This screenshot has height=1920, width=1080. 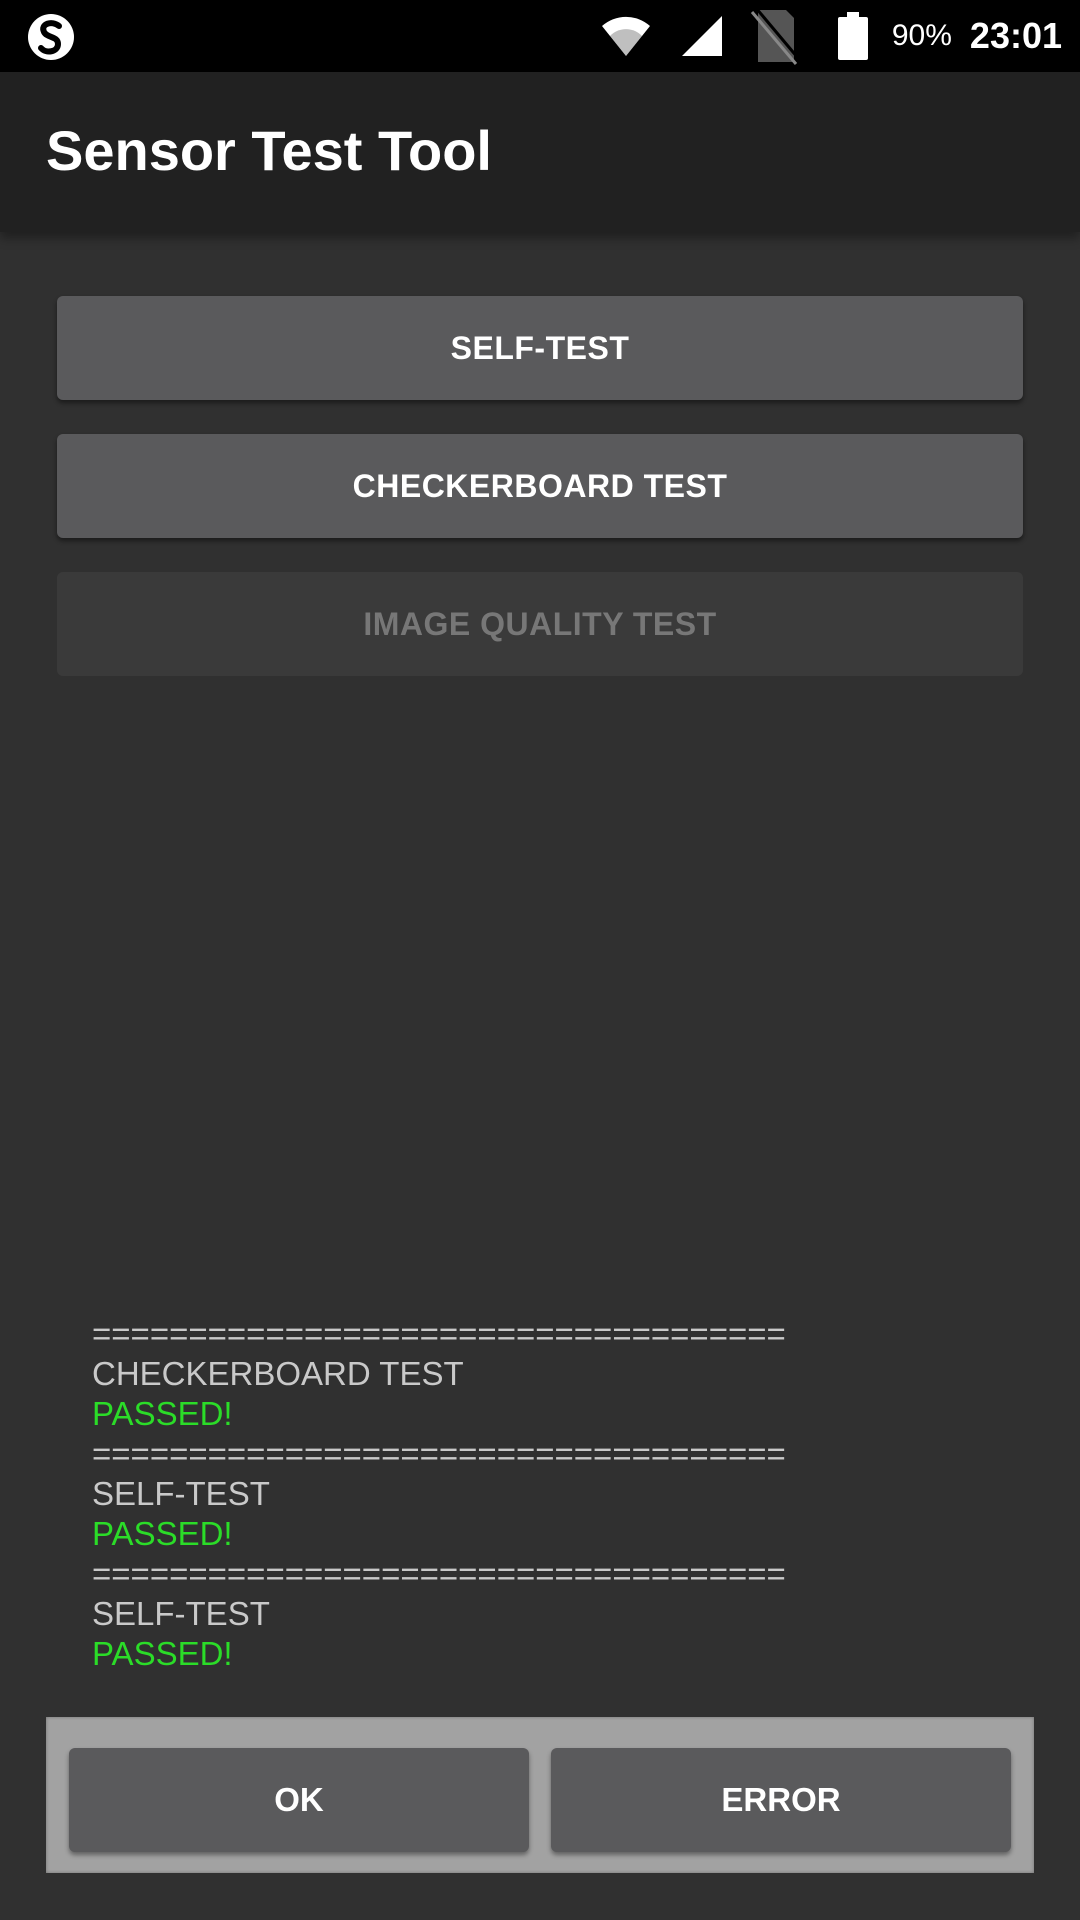 What do you see at coordinates (540, 36) in the screenshot?
I see `status-bar: 90% 23:01` at bounding box center [540, 36].